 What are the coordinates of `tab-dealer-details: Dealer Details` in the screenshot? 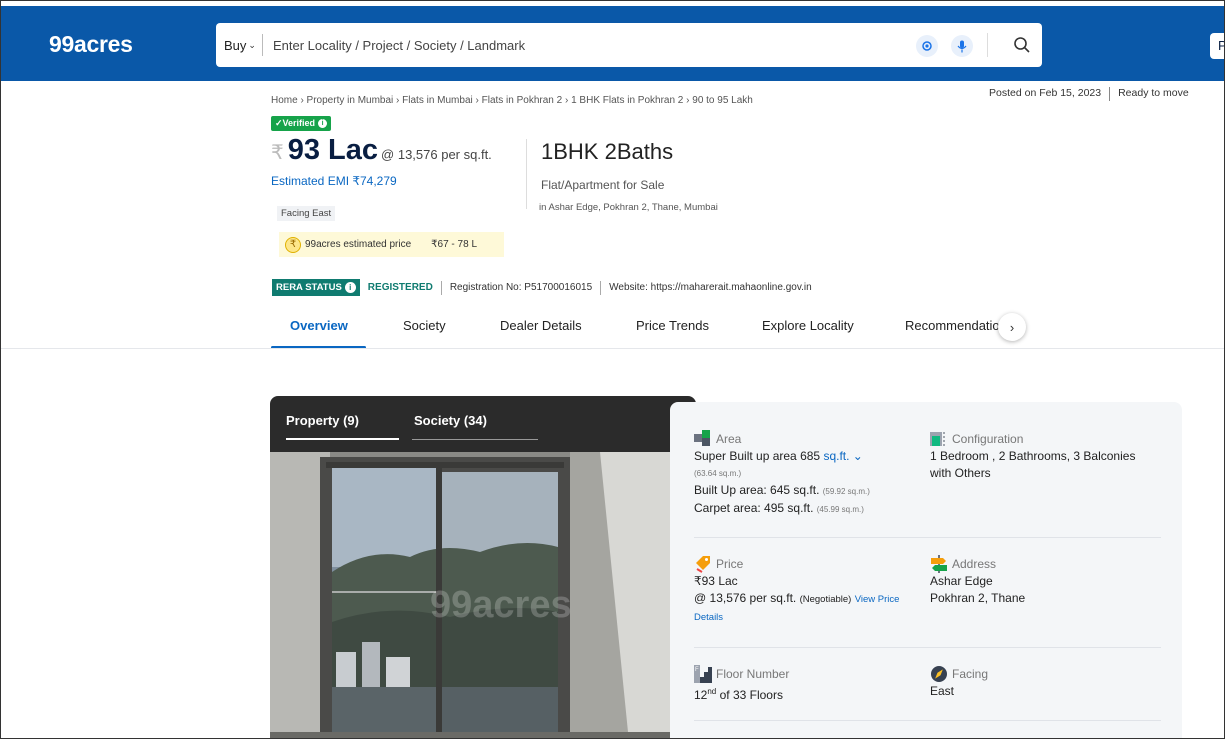 It's located at (541, 325).